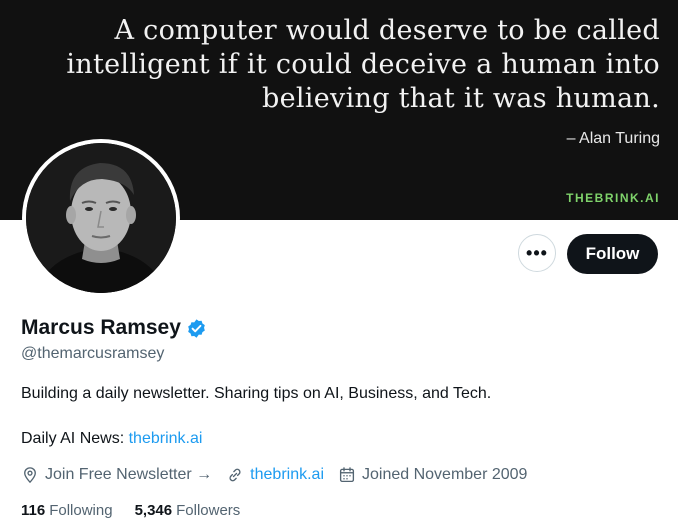 The height and width of the screenshot is (530, 678). Describe the element at coordinates (75, 438) in the screenshot. I see `news-prefix: Daily AI News:` at that location.